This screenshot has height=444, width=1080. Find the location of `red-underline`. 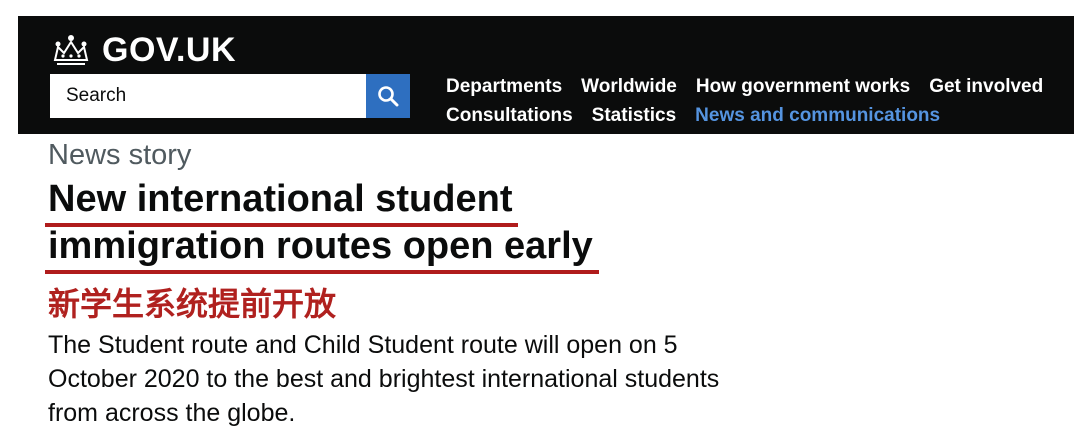

red-underline is located at coordinates (322, 272).